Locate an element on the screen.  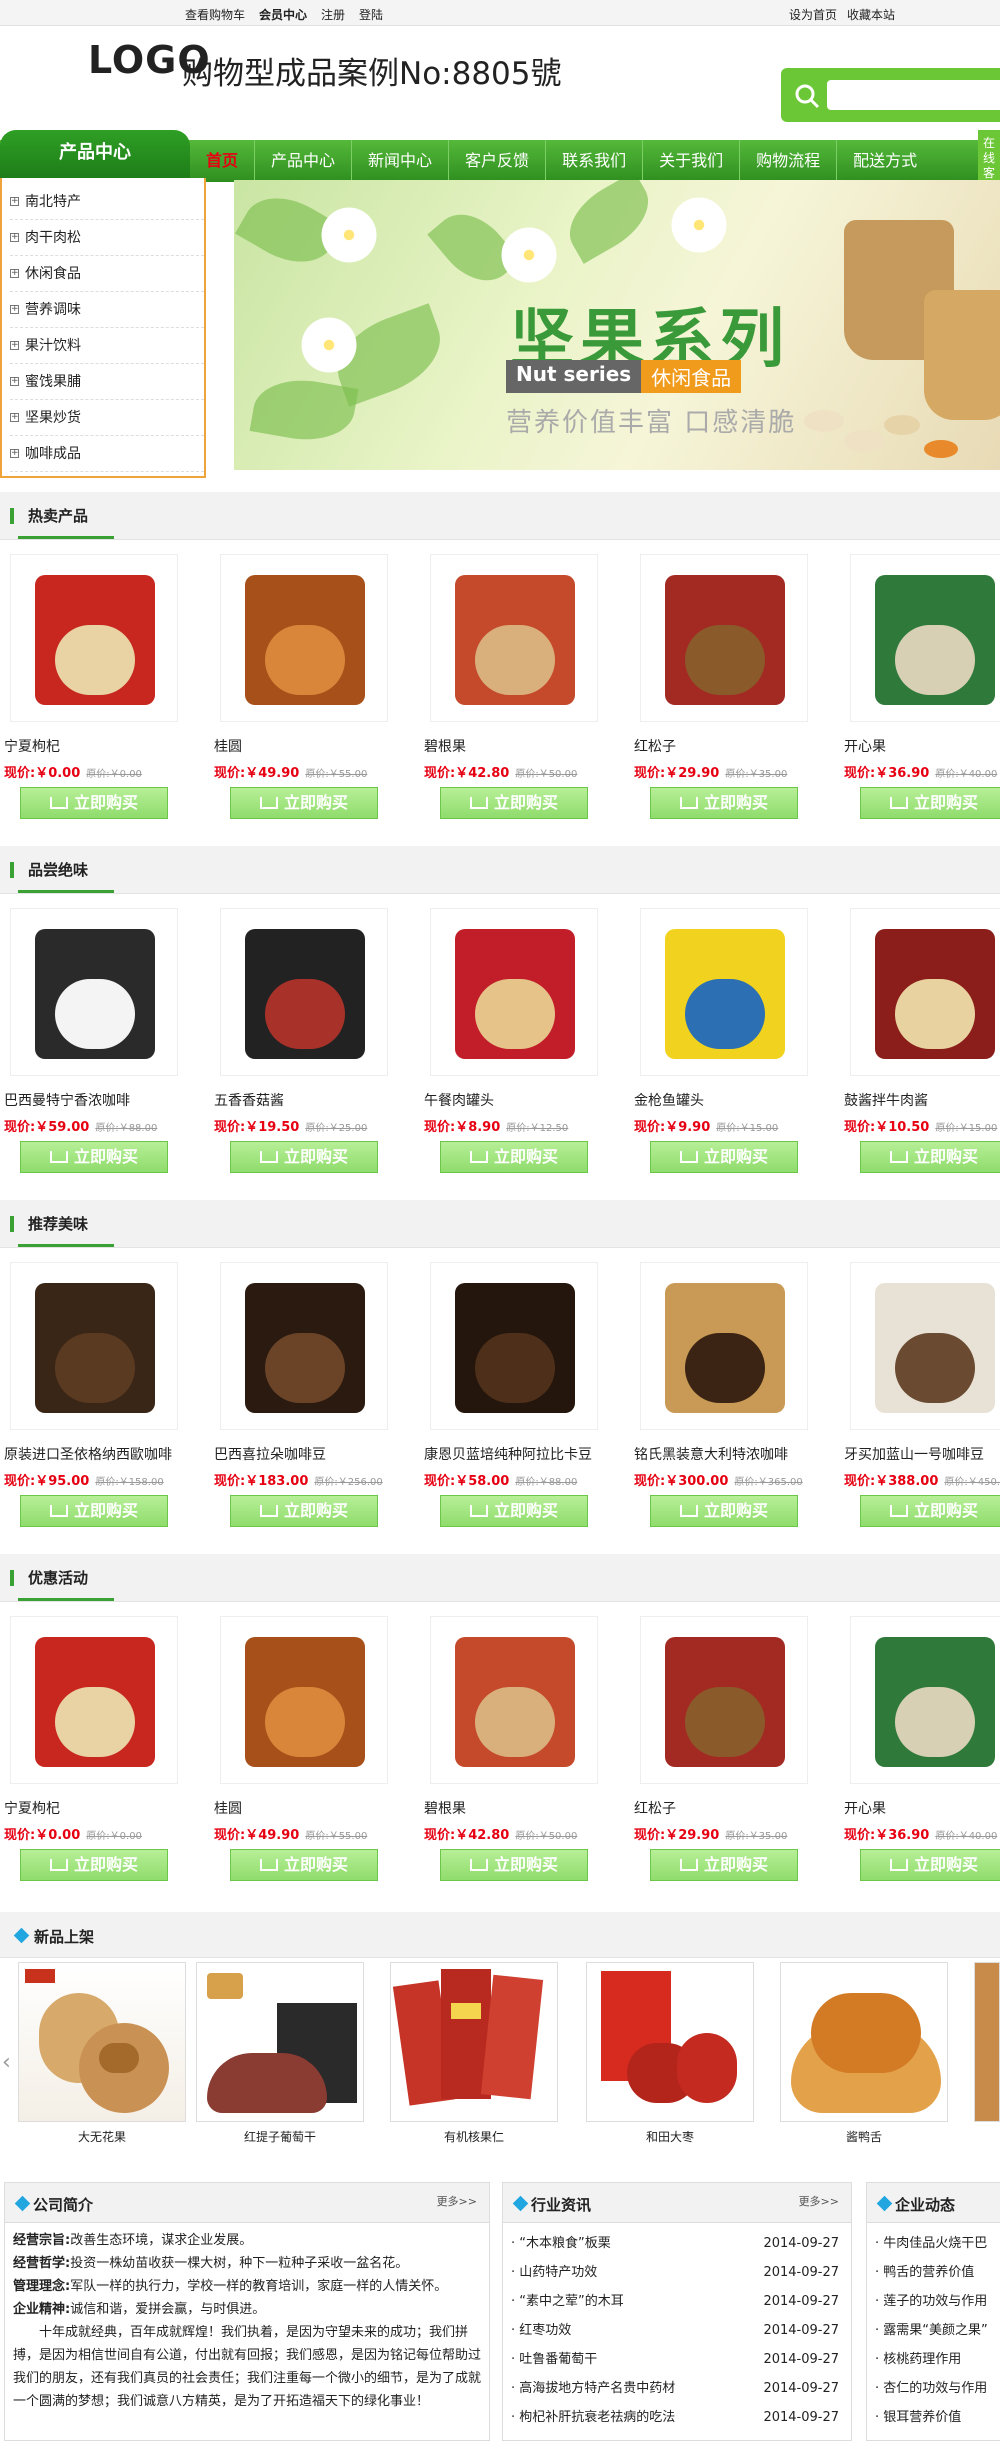
hero-banner: 坚果系列 Nut series 休闲食品 营养价值丰富 口感清脆 is located at coordinates (617, 325).